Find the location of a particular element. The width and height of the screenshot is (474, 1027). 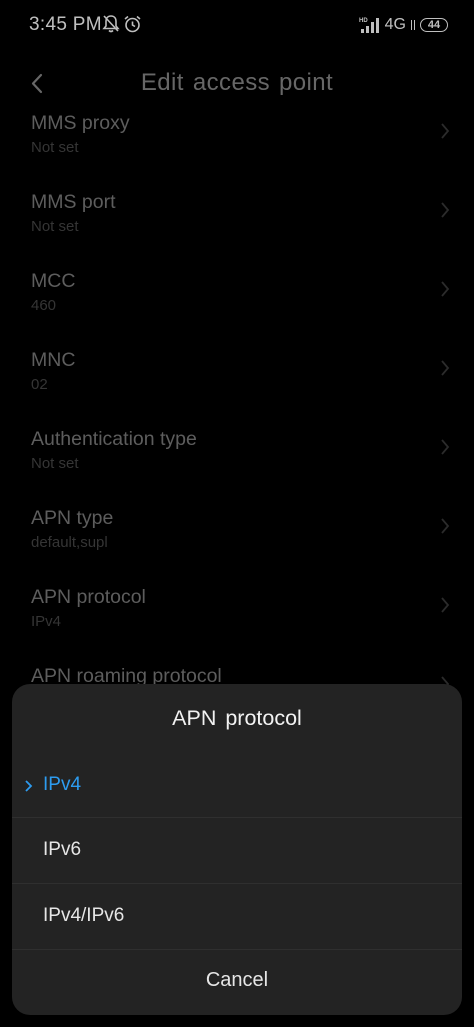

option-label: IPv6 is located at coordinates (62, 849).